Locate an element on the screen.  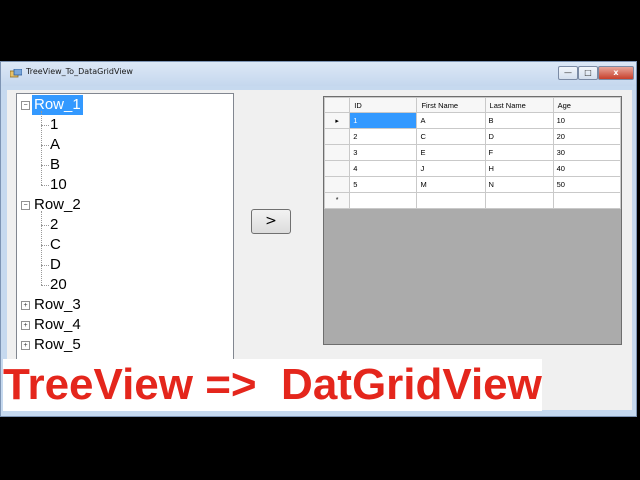
grid-cell: 10 is located at coordinates (587, 120).